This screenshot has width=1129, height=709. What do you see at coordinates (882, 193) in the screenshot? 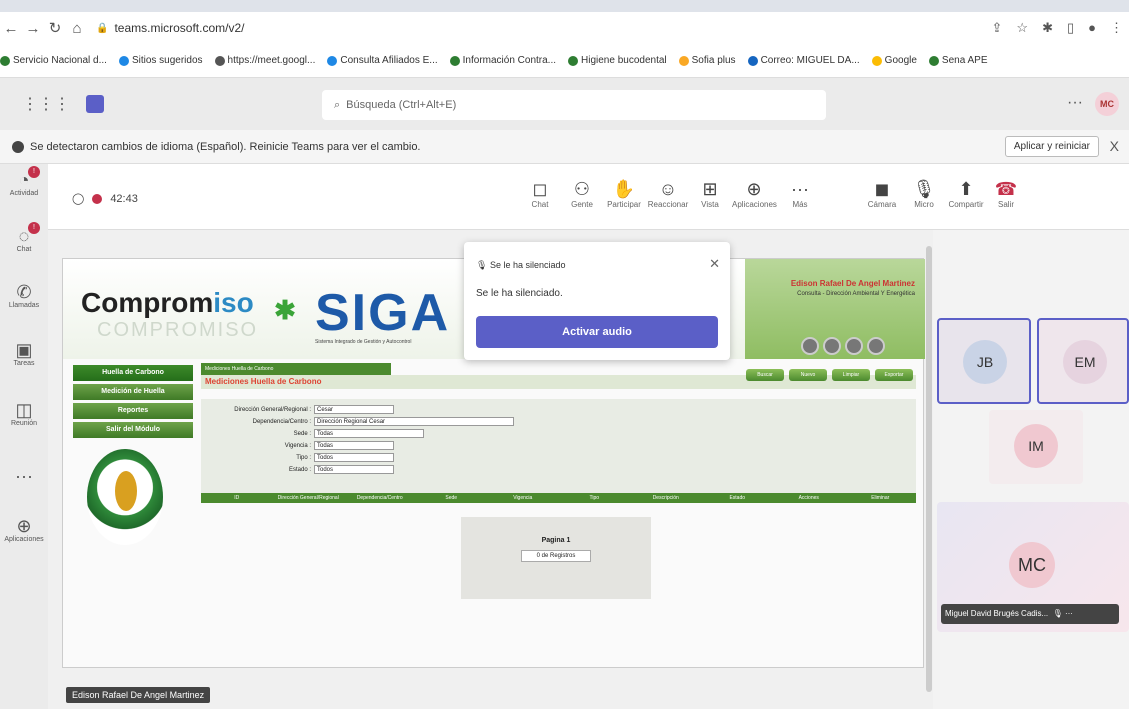
I see `toolbar-button: ◼ Cámara` at bounding box center [882, 193].